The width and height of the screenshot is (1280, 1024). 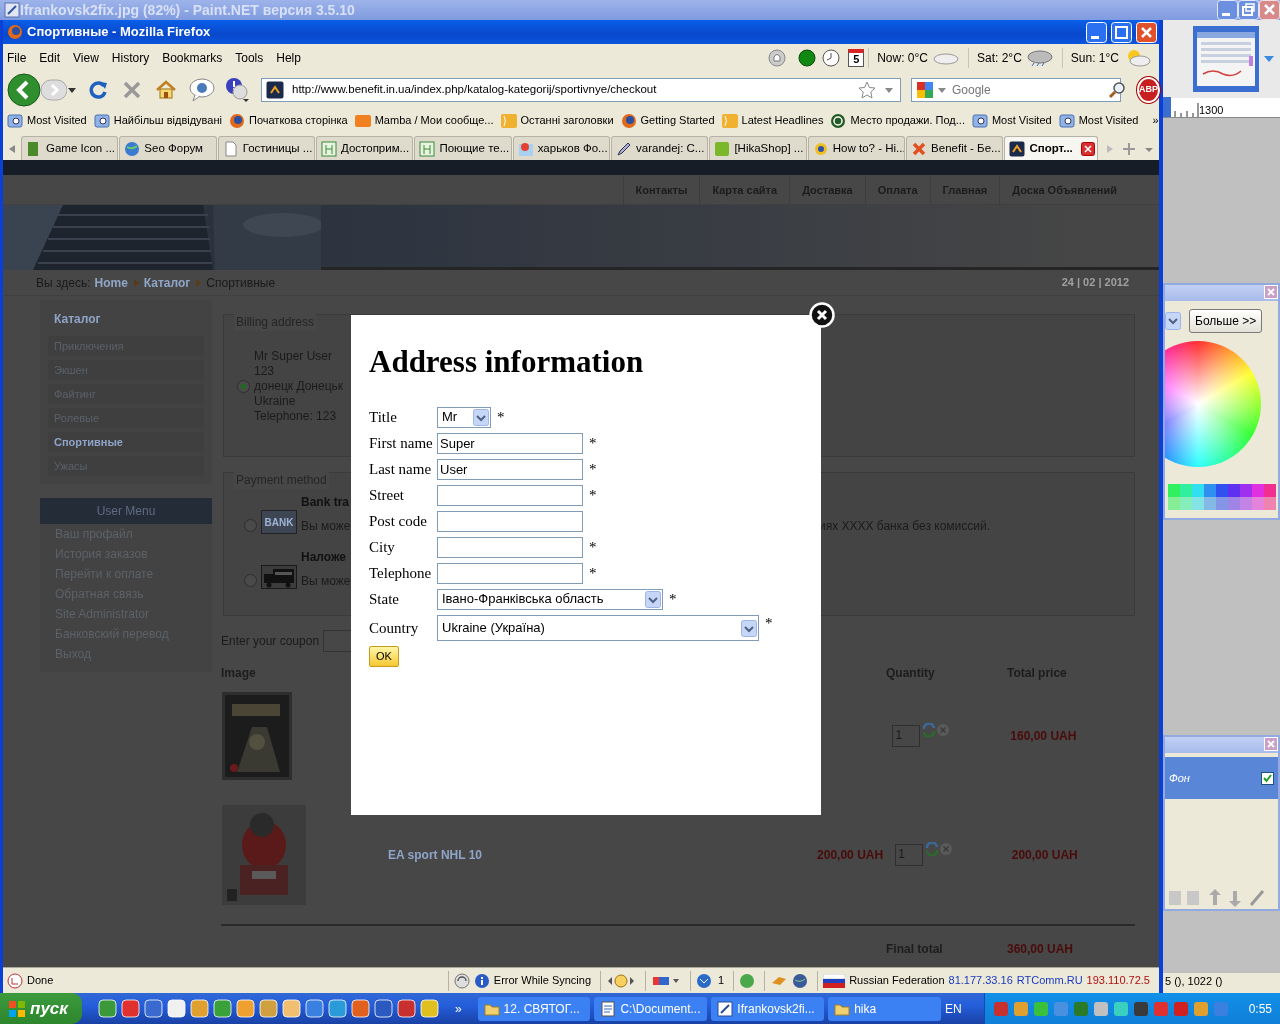 What do you see at coordinates (384, 656) in the screenshot?
I see `ok-button: OK` at bounding box center [384, 656].